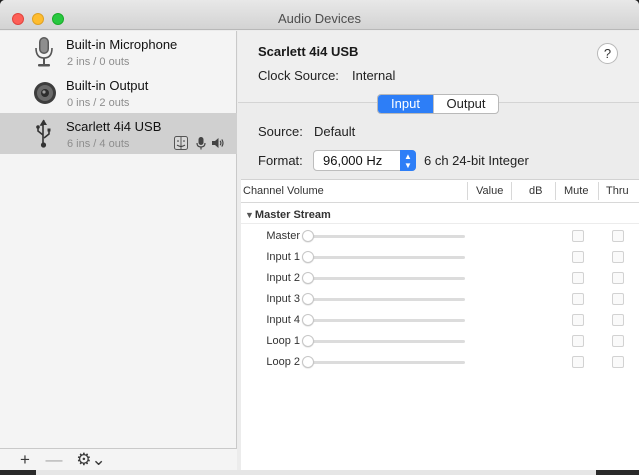 This screenshot has height=475, width=639. I want to click on remove-device-button: —, so click(54, 459).